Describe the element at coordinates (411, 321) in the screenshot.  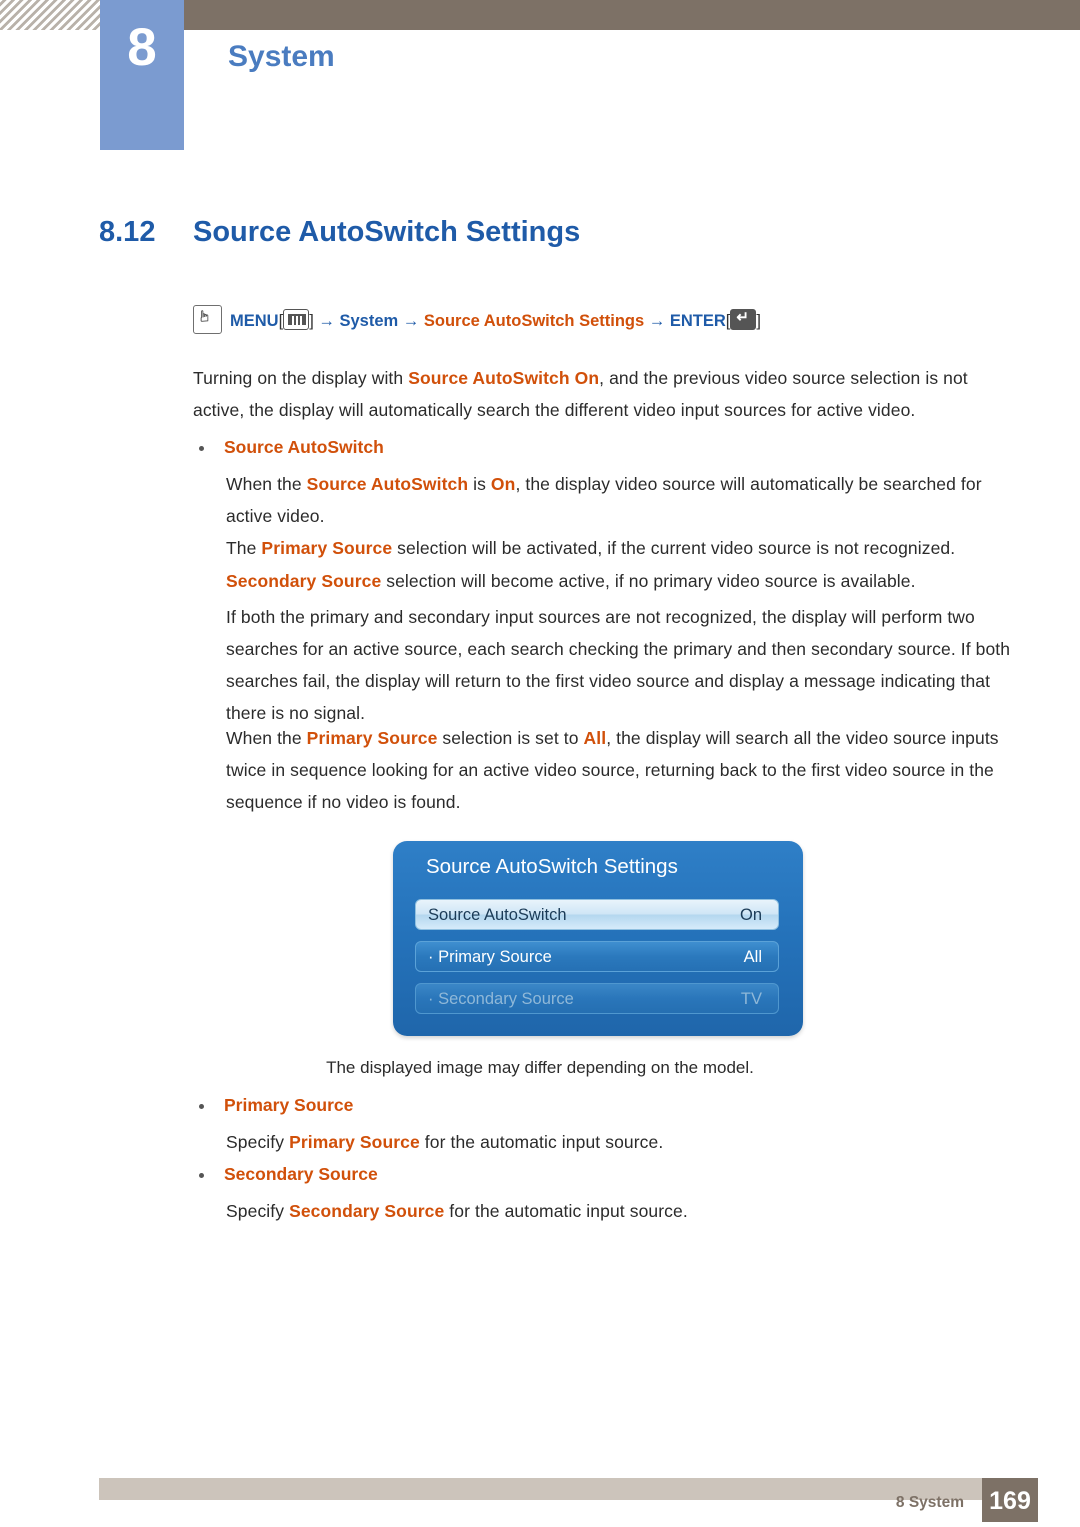
I see `menu-path-arrow-2: →` at that location.